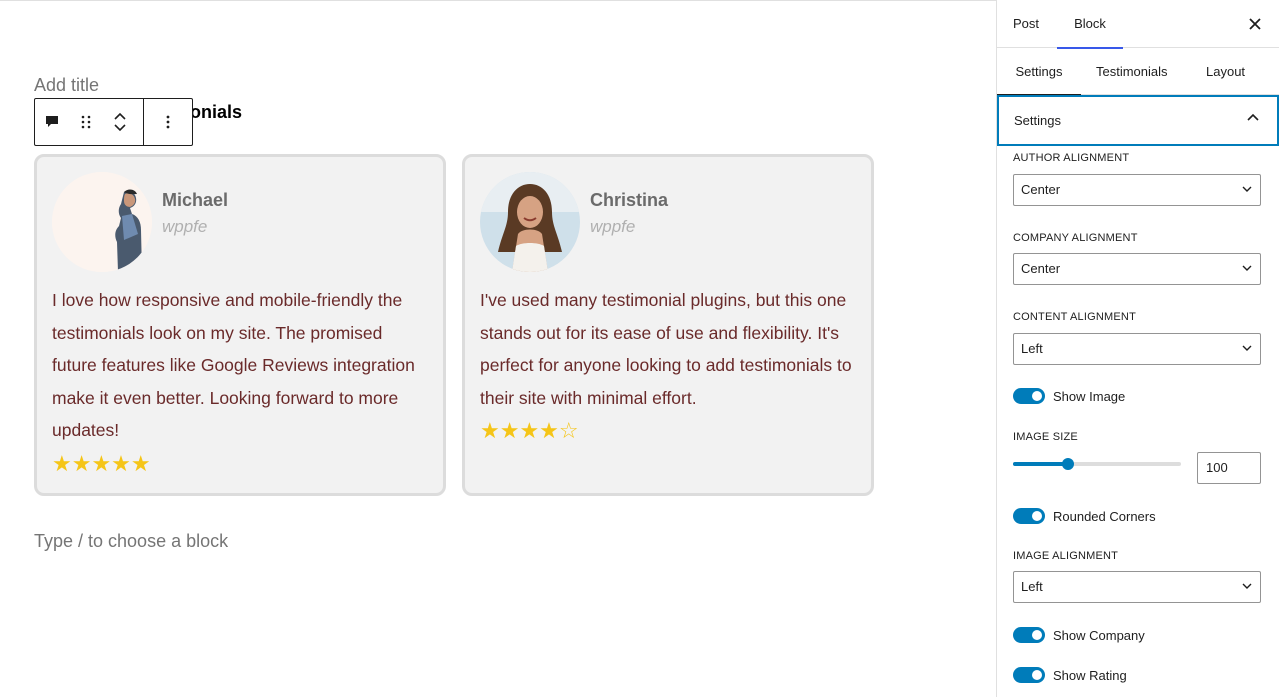 This screenshot has width=1279, height=697. I want to click on block-toolbar, so click(113, 122).